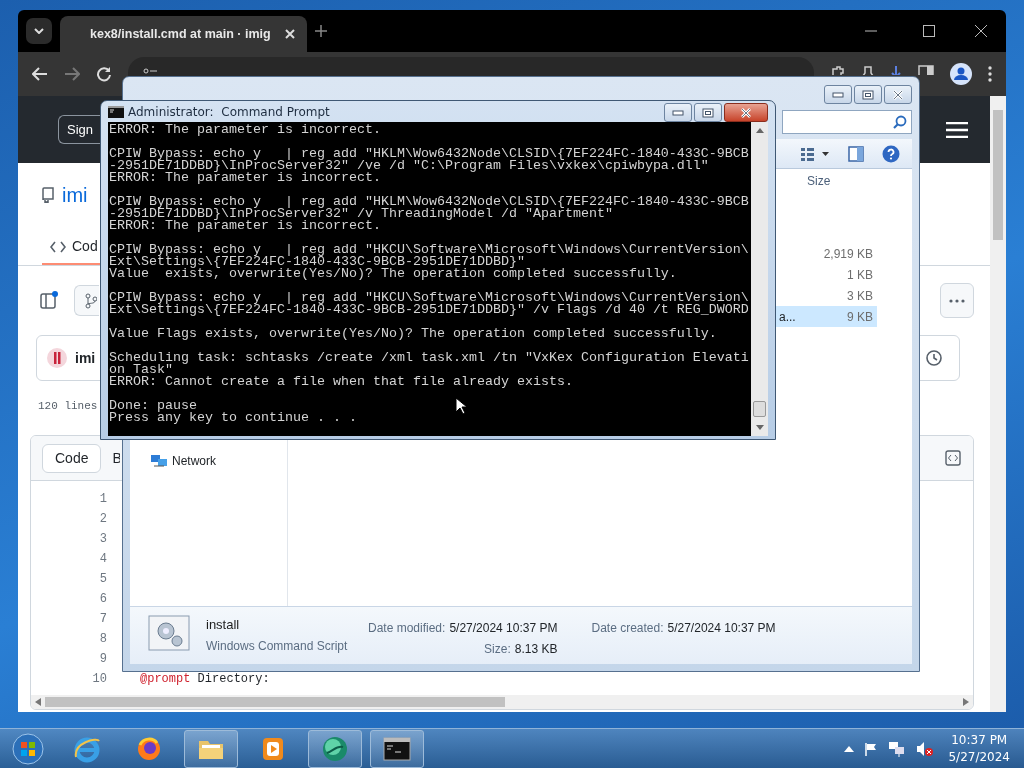 Image resolution: width=1024 pixels, height=768 pixels. I want to click on field-label: Date created:, so click(627, 628).